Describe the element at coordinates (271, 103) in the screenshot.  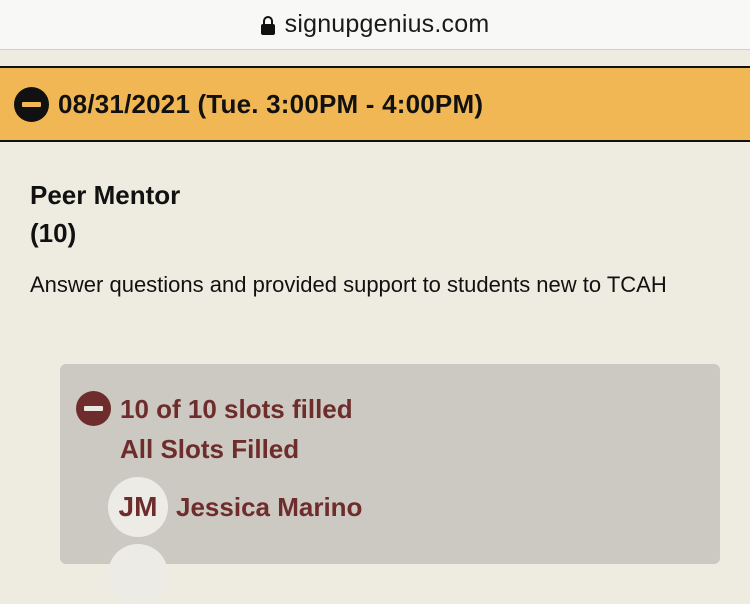
I see `date-header-text: 08/31/2021 (Tue. 3:00PM - 4:00PM)` at that location.